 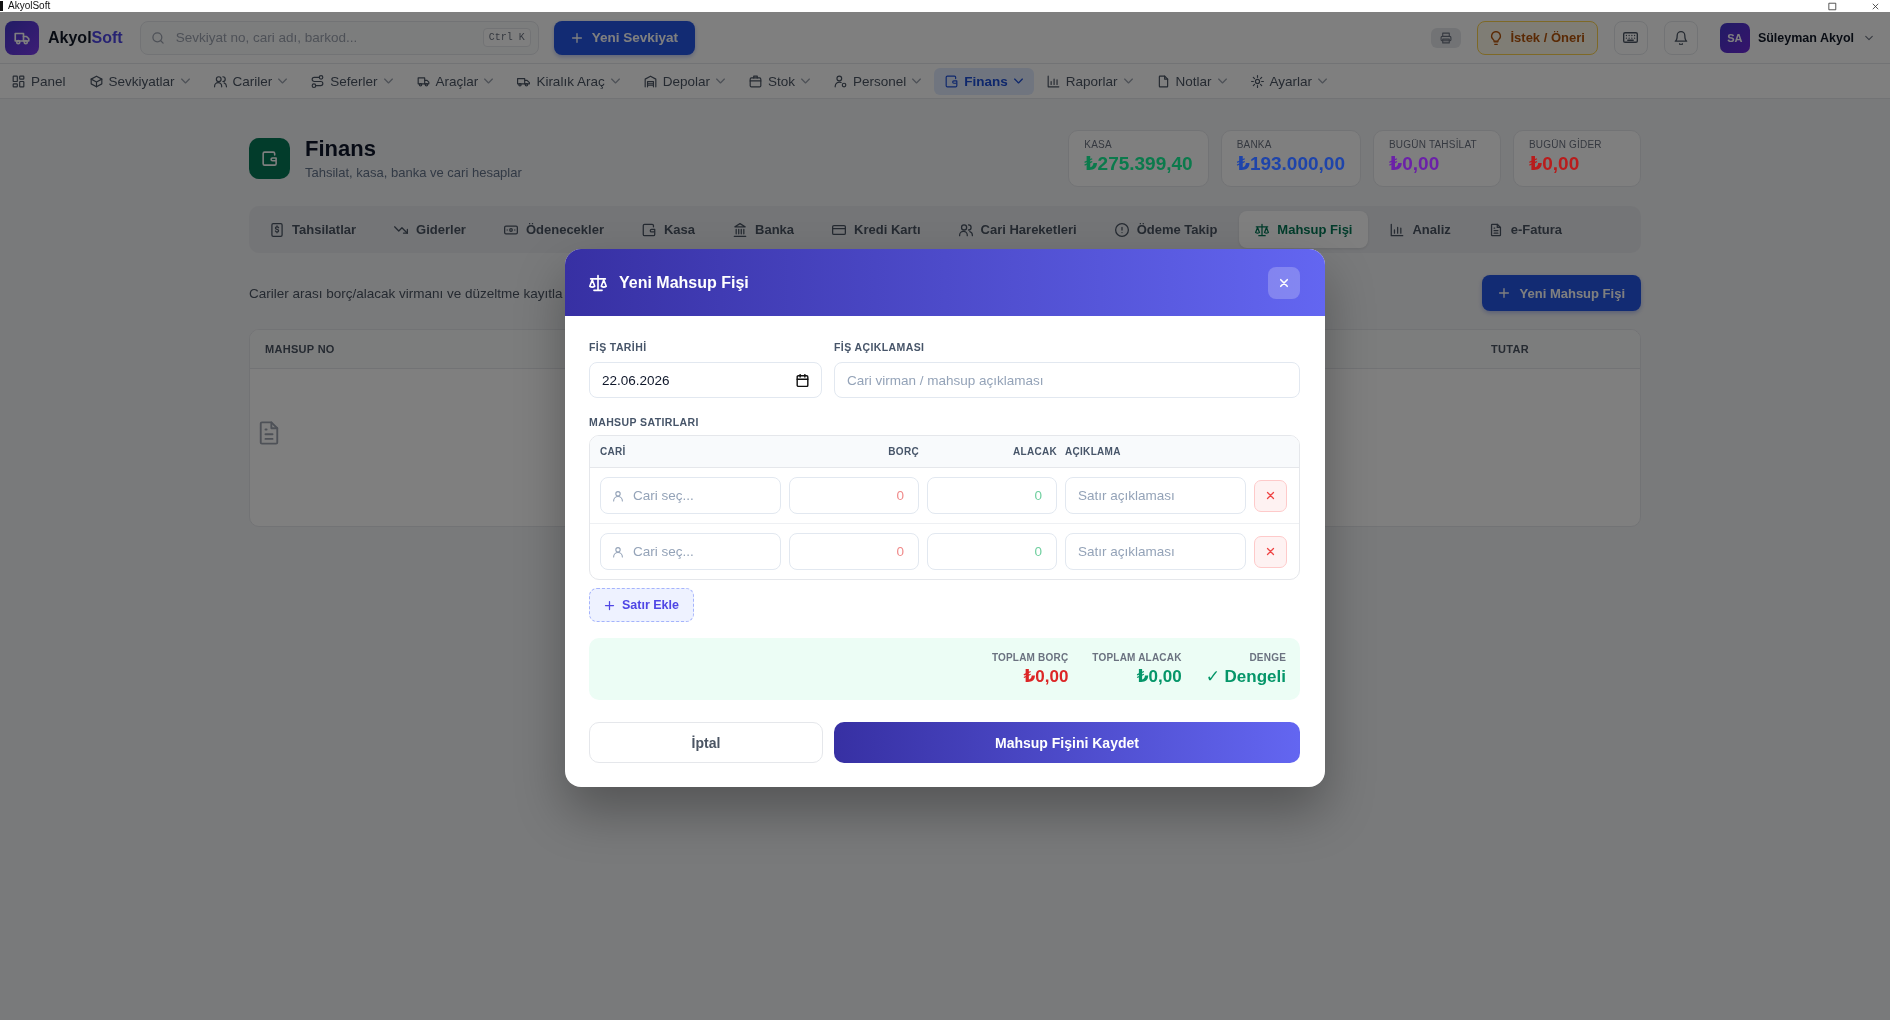 What do you see at coordinates (1420, 229) in the screenshot?
I see `tab: Analiz` at bounding box center [1420, 229].